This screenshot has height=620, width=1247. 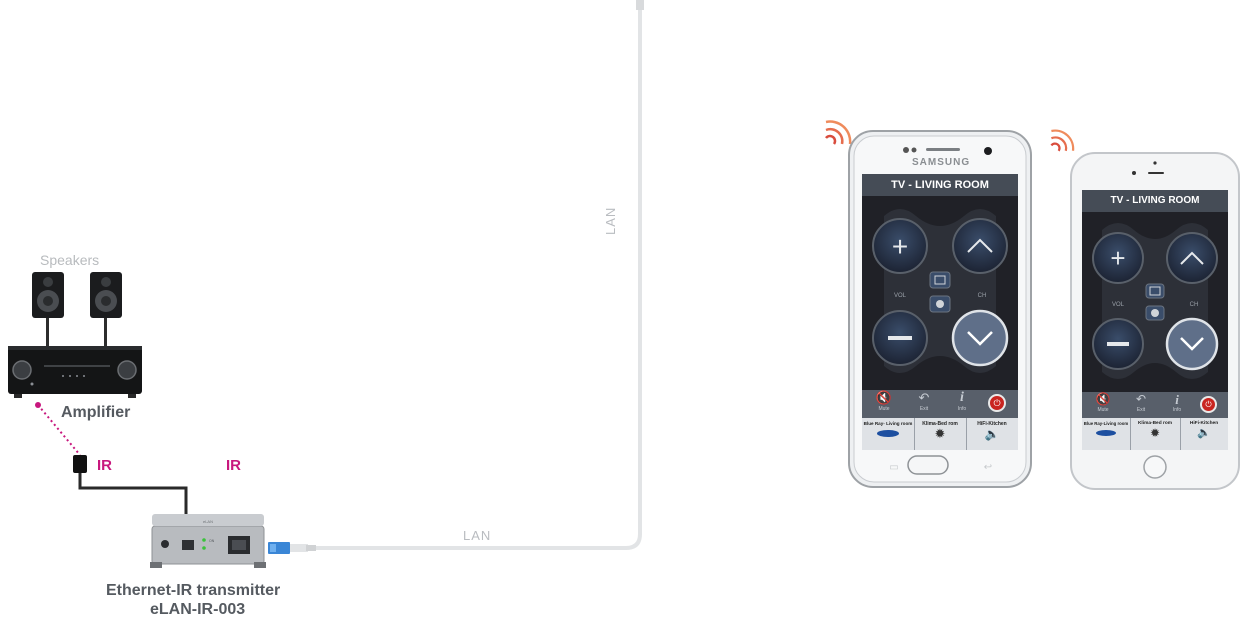 I want to click on shortcut-bluray: Blue Ray-Living room, so click(x=1106, y=434).